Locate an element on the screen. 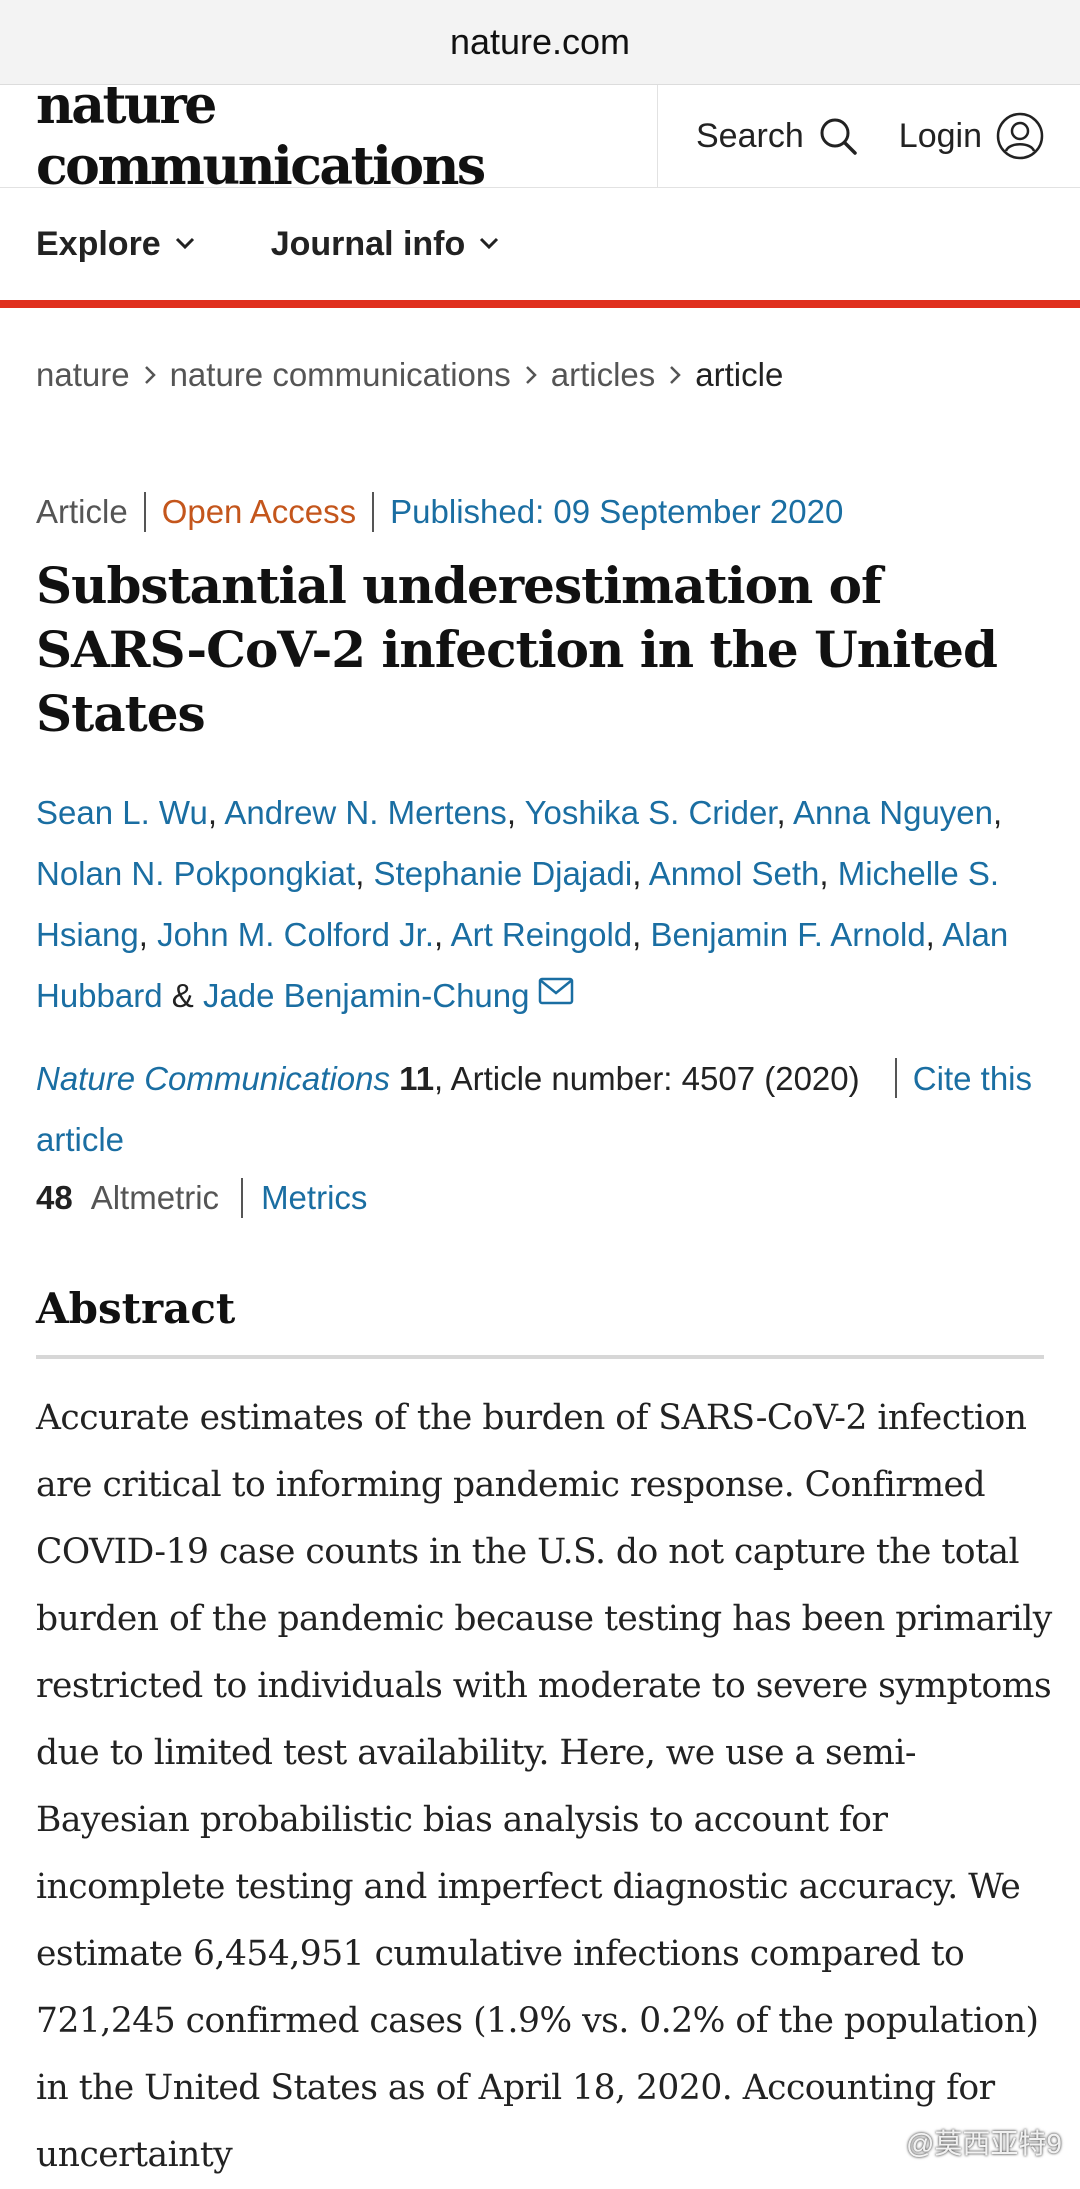 Image resolution: width=1080 pixels, height=2189 pixels. author-link: Anmol Seth is located at coordinates (734, 873).